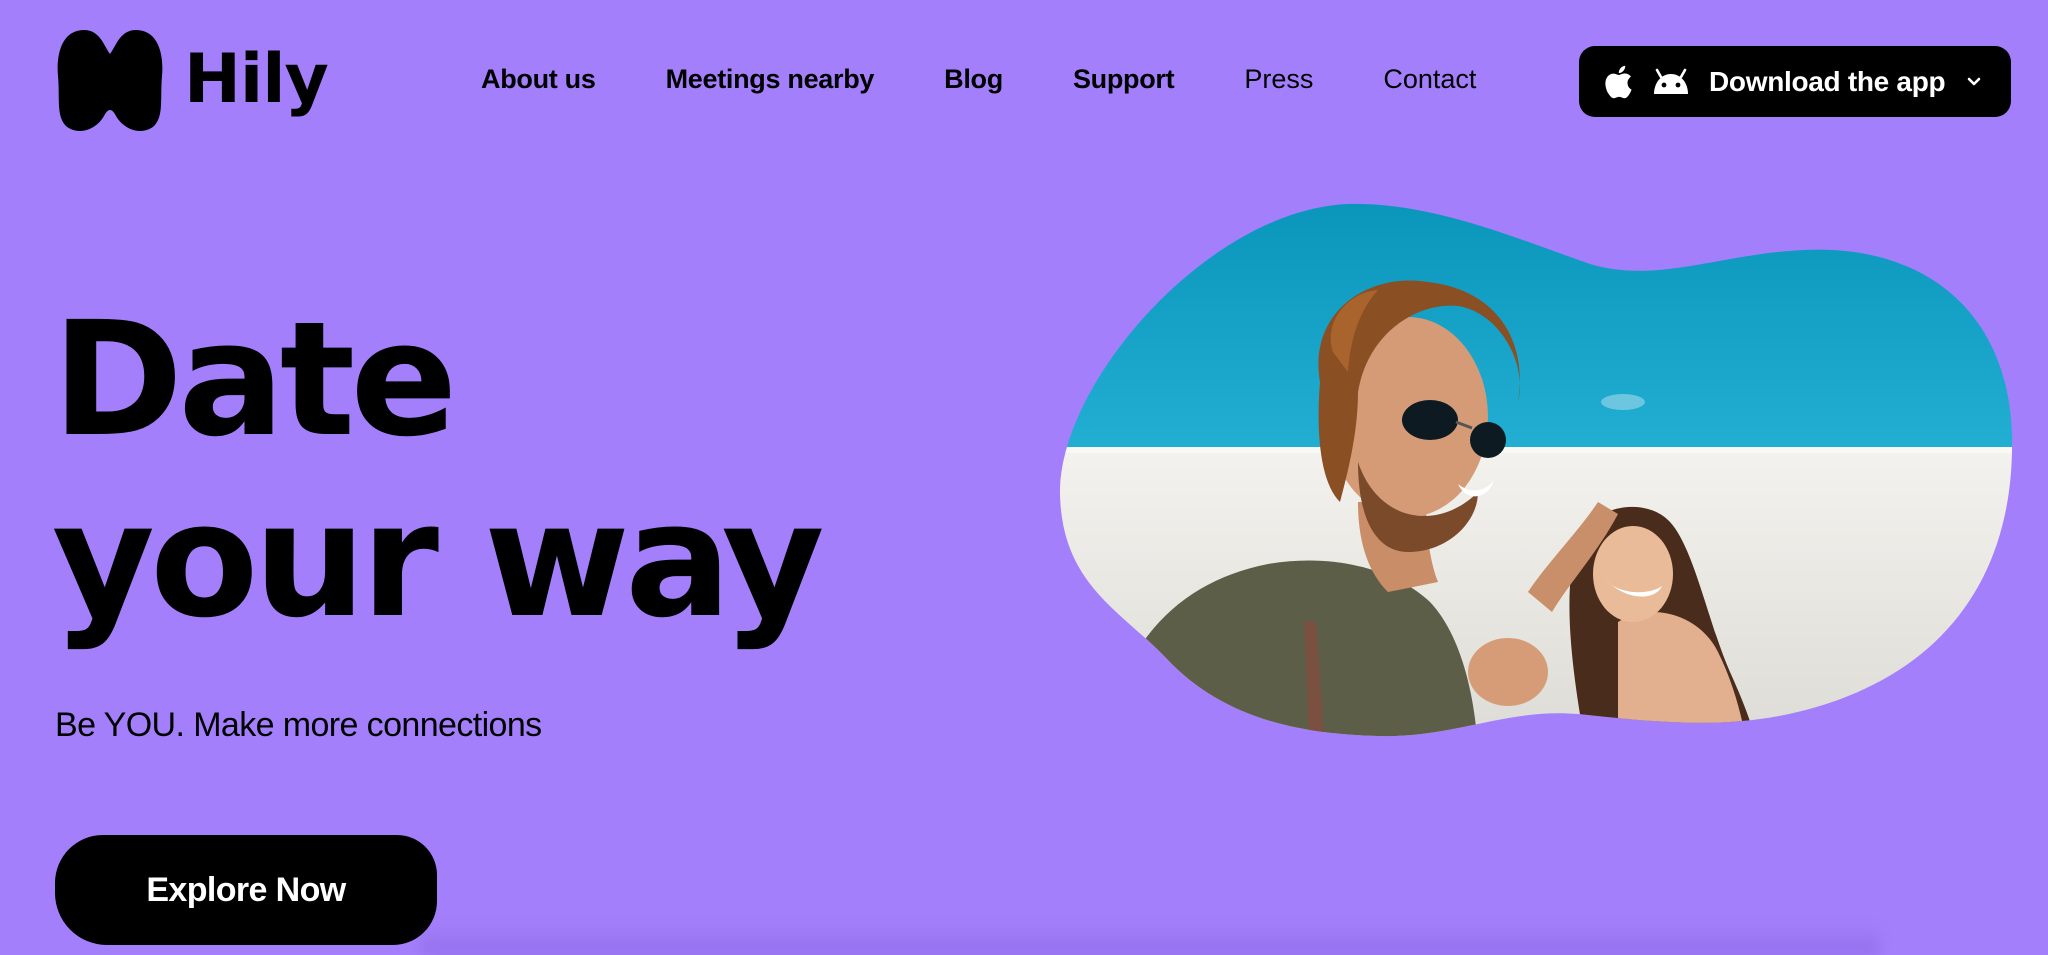  I want to click on hero-headline-line-2: your way, so click(438, 561).